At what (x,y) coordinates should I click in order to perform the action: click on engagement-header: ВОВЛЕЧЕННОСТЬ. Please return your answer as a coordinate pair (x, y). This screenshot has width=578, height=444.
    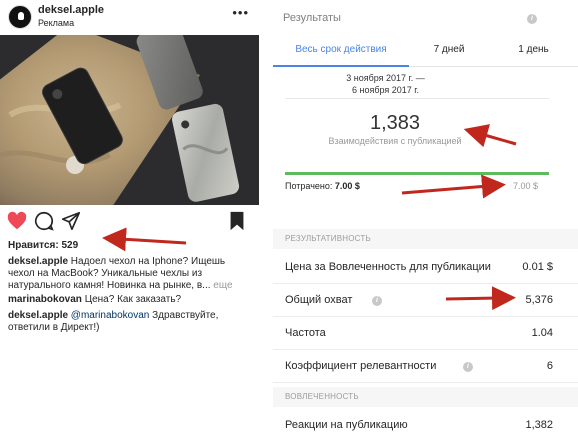
    Looking at the image, I should click on (425, 397).